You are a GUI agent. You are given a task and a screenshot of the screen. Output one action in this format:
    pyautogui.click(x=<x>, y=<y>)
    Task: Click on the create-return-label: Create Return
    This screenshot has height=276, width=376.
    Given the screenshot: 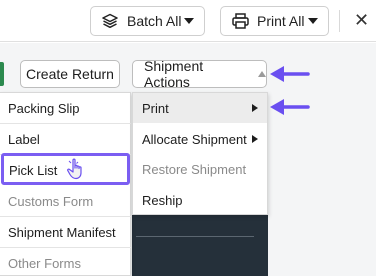 What is the action you would take?
    pyautogui.click(x=70, y=74)
    